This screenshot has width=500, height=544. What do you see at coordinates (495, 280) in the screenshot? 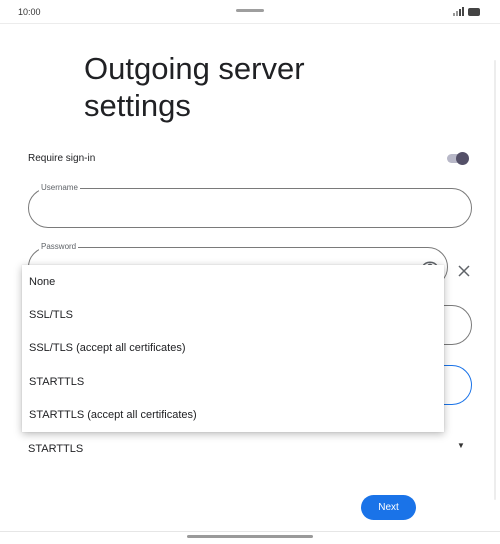
I see `scrollbar` at bounding box center [495, 280].